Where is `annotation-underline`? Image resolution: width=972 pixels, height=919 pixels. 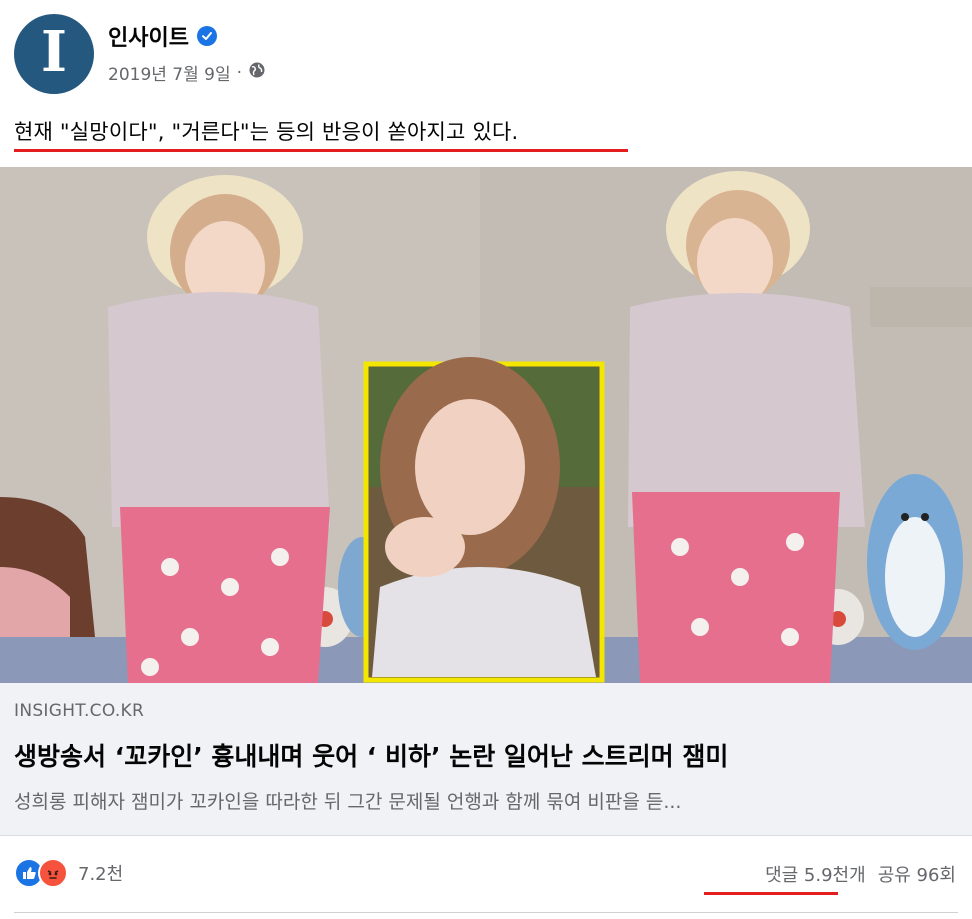 annotation-underline is located at coordinates (321, 150).